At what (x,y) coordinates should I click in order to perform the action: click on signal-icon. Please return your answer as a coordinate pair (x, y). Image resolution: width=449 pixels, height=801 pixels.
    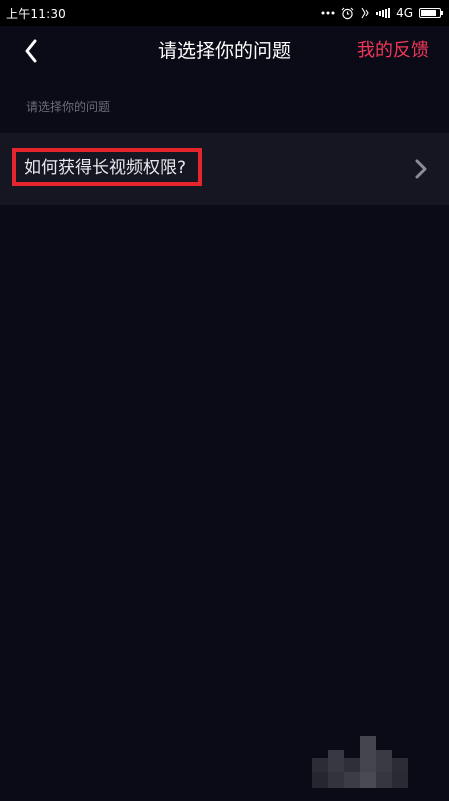
    Looking at the image, I should click on (383, 13).